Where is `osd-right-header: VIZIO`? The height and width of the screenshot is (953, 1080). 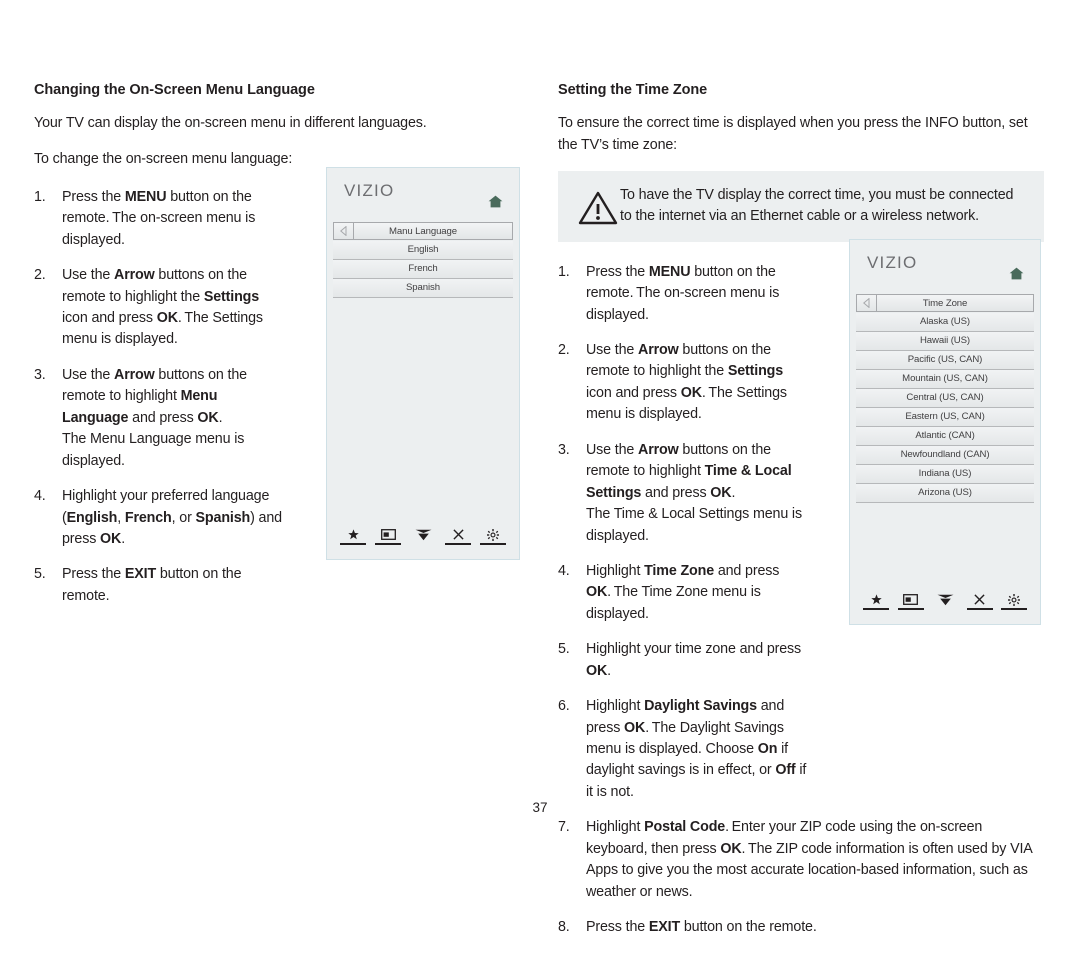 osd-right-header: VIZIO is located at coordinates (945, 267).